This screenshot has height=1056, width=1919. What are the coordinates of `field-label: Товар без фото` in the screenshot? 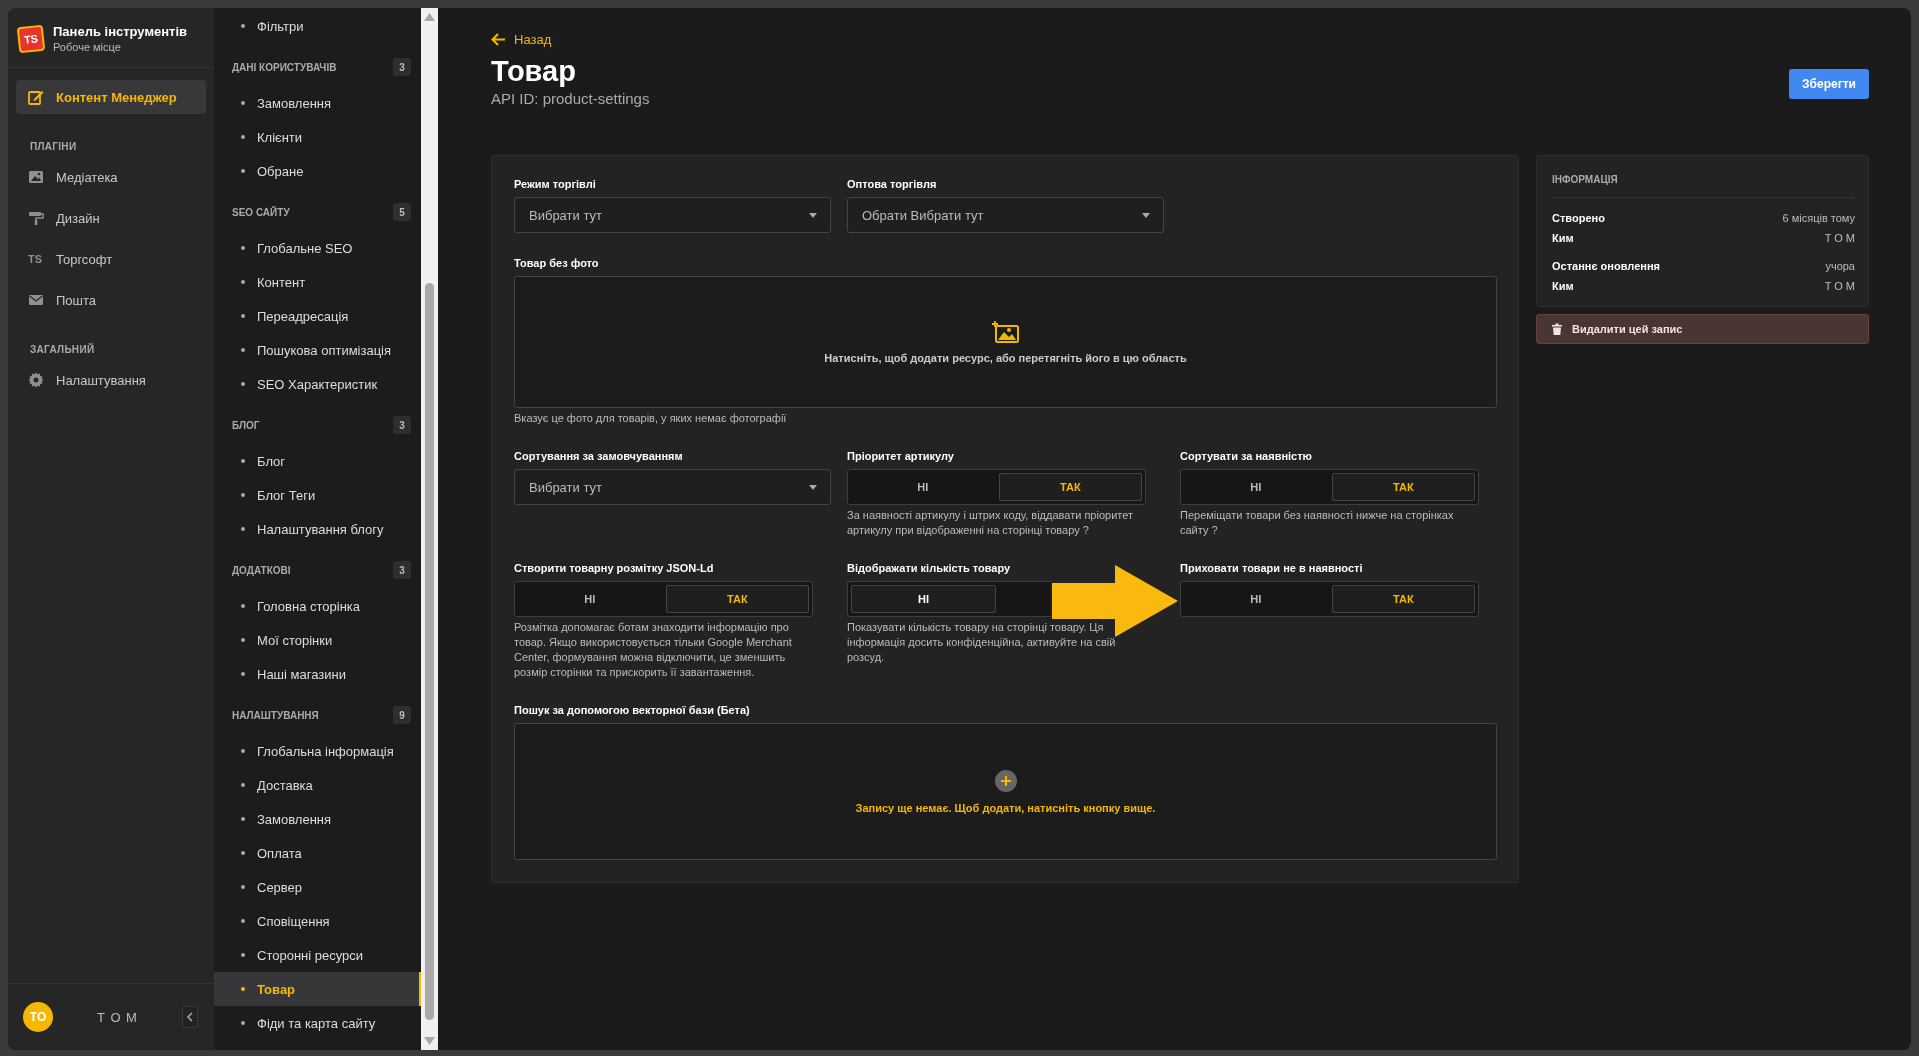 It's located at (557, 263).